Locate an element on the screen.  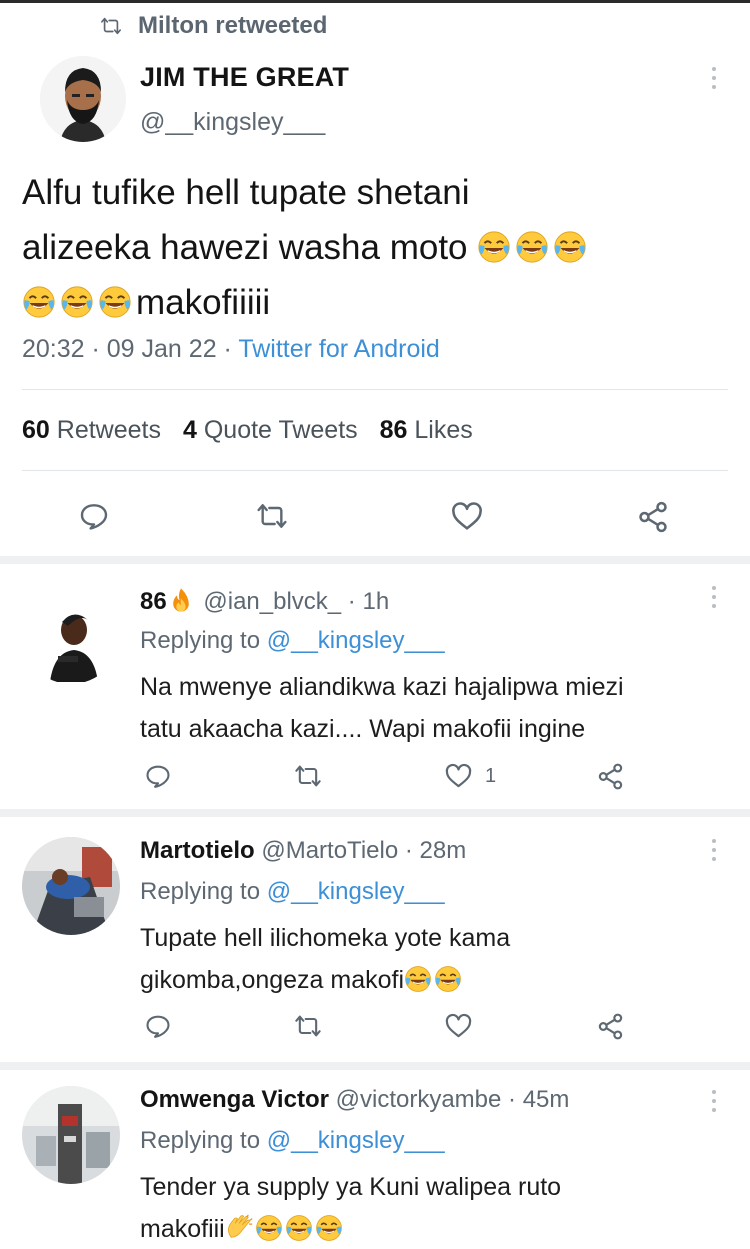
reply-action-bar is located at coordinates (375, 1028).